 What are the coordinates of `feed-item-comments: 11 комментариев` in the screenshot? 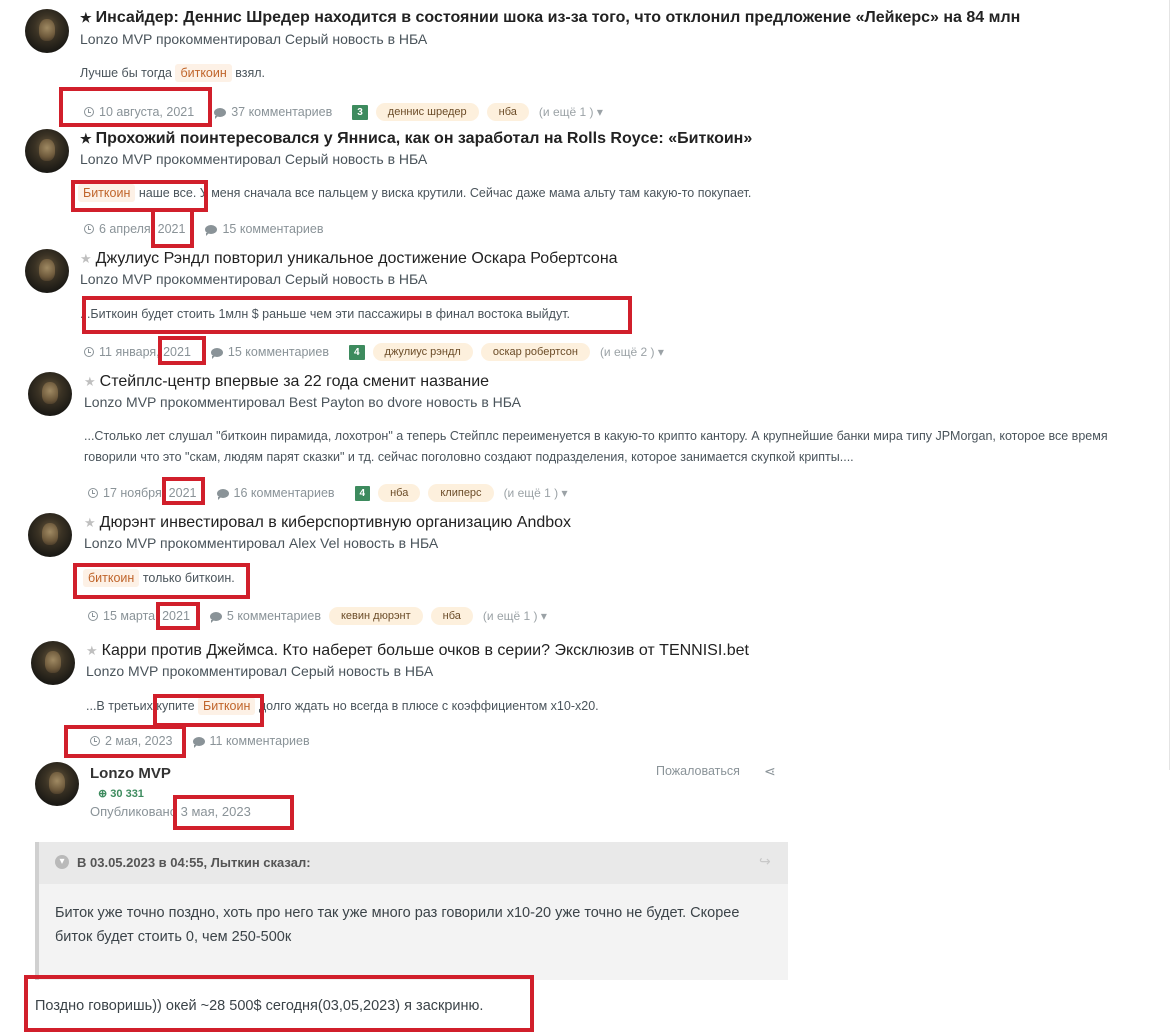 It's located at (259, 741).